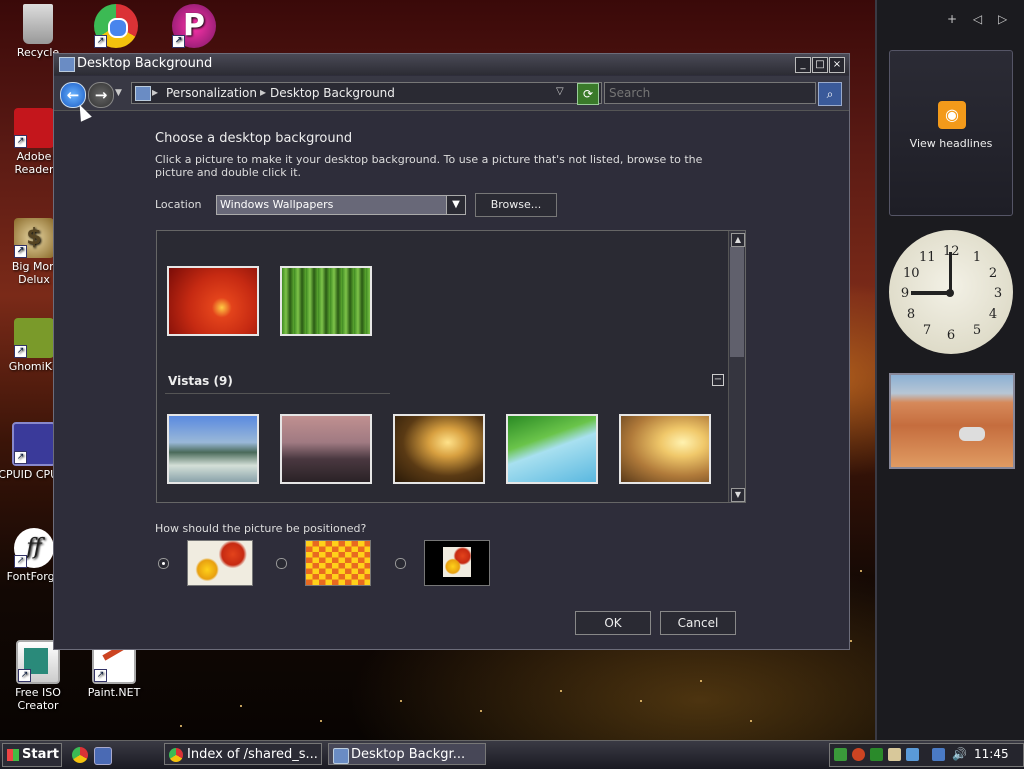 The width and height of the screenshot is (1024, 769). Describe the element at coordinates (213, 449) in the screenshot. I see `wallpaper-thumbnail-lake-mountains` at that location.